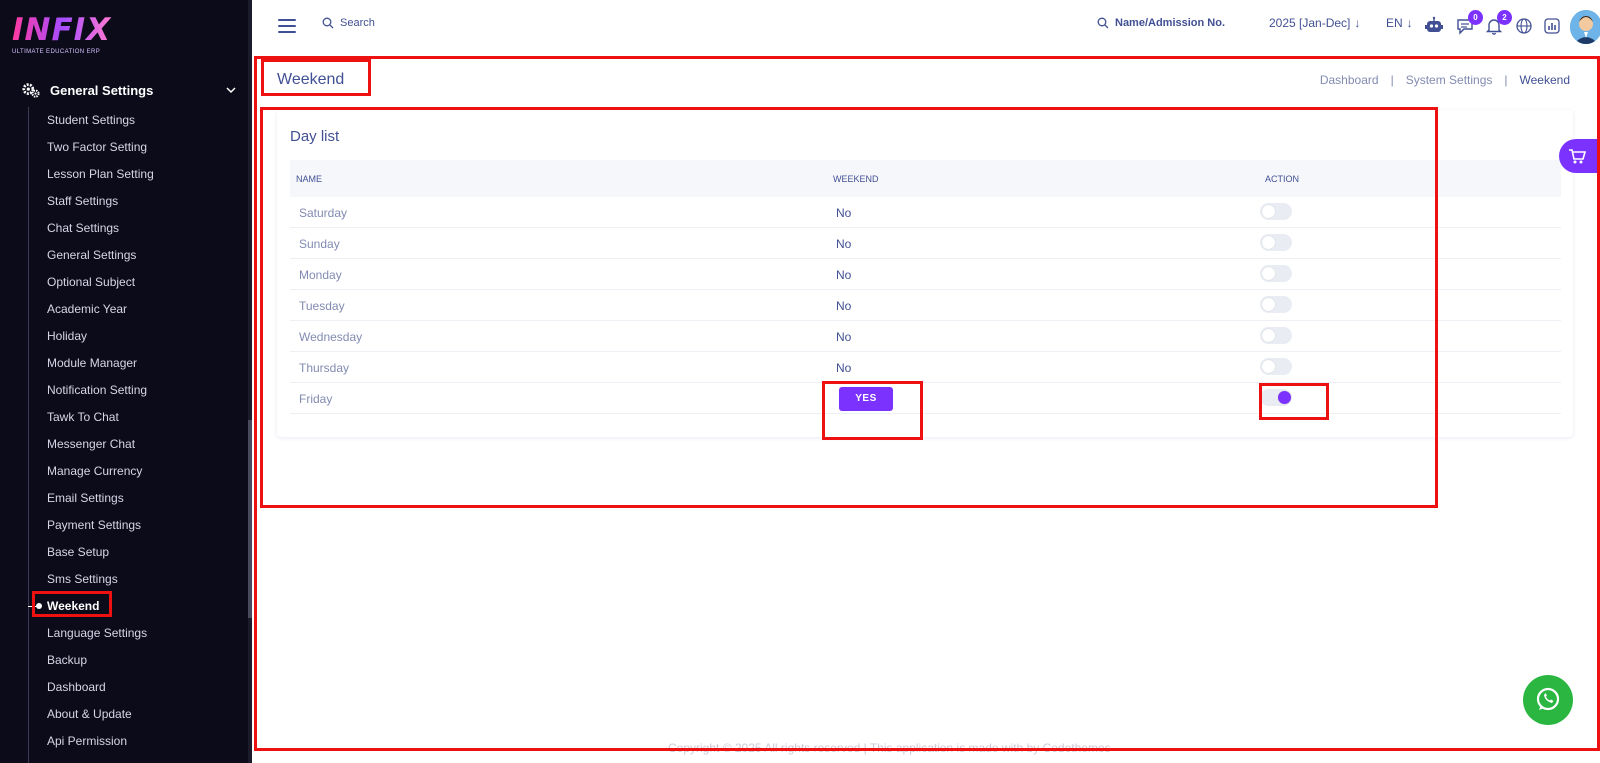 The image size is (1600, 763). I want to click on sidebar-item-messenger-chat: Messenger Chat, so click(142, 444).